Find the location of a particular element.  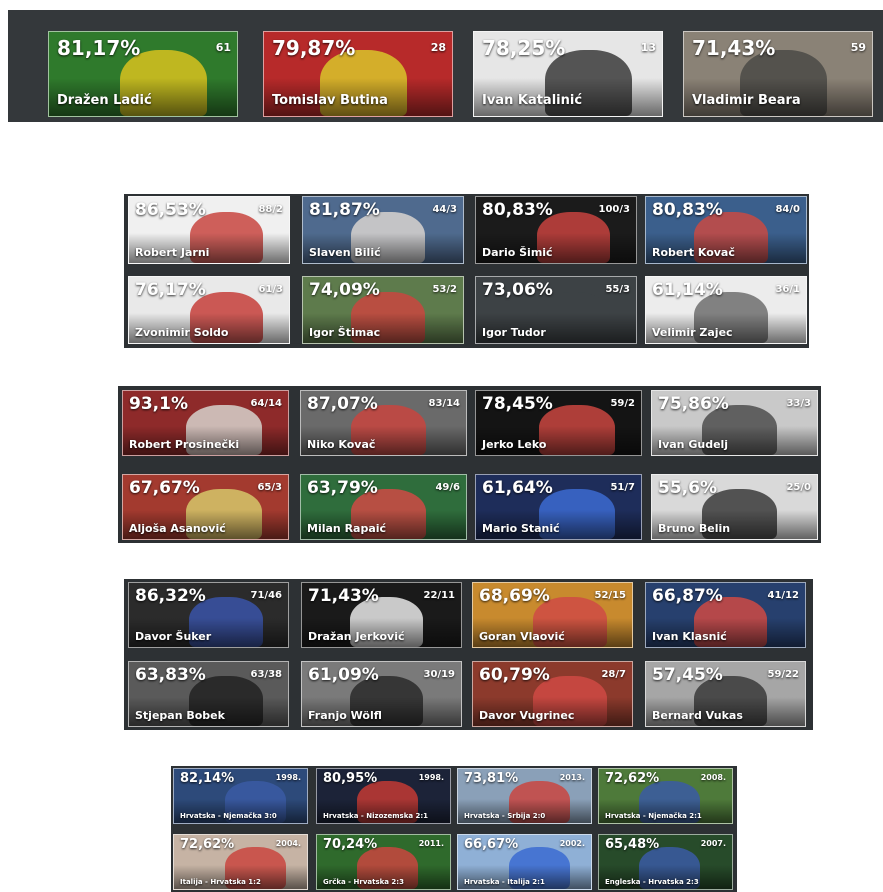

ranking-card: 80,83% 84/0 Robert Kovač is located at coordinates (726, 230).